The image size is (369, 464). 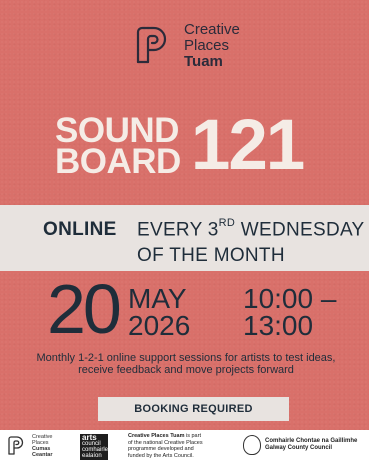 I want to click on every-suffix: WEDNESDAY, so click(x=300, y=230).